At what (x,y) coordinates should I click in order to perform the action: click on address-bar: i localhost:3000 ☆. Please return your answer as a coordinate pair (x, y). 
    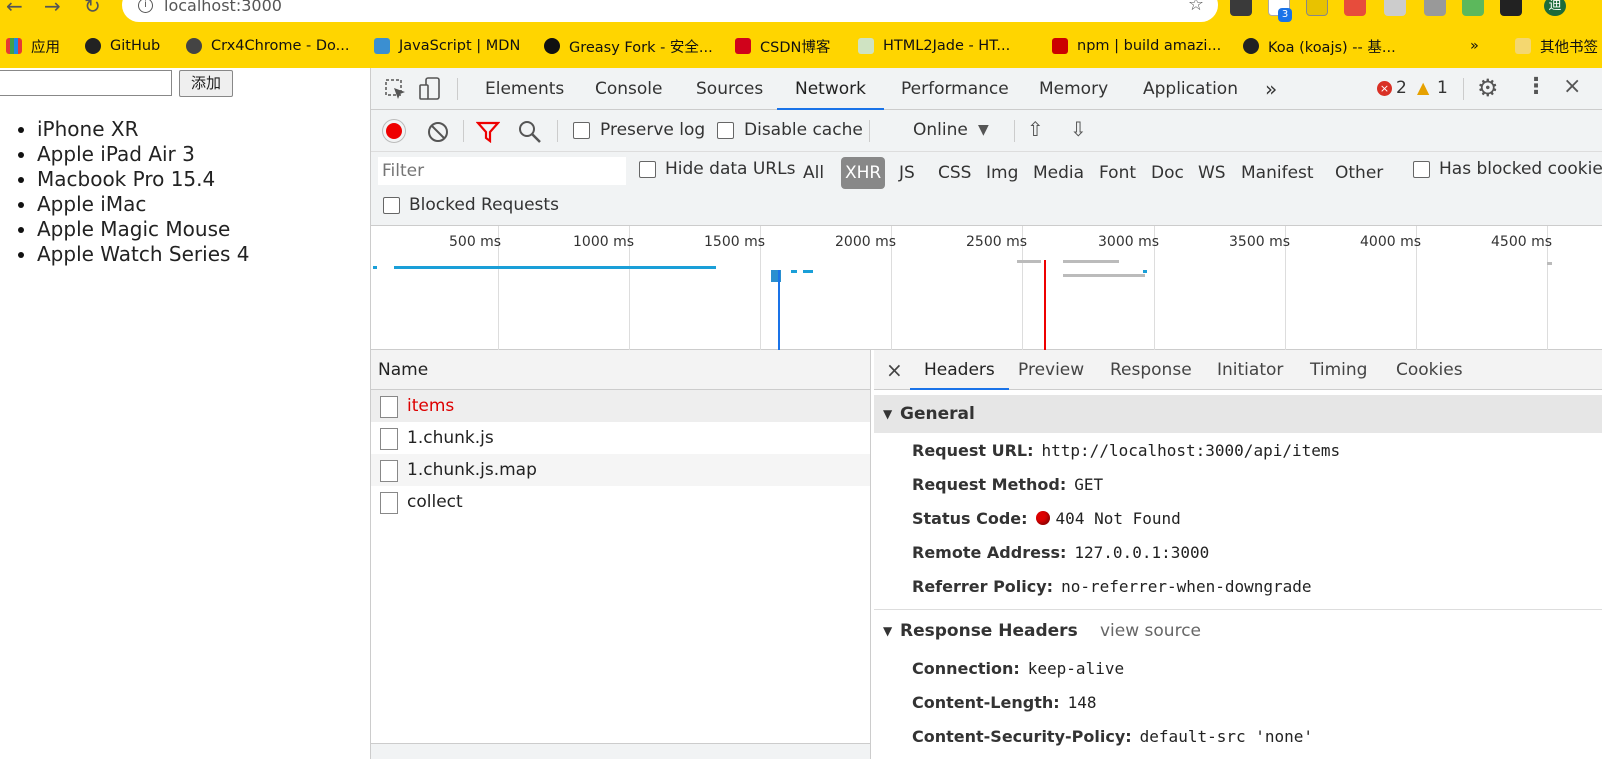
    Looking at the image, I should click on (670, 11).